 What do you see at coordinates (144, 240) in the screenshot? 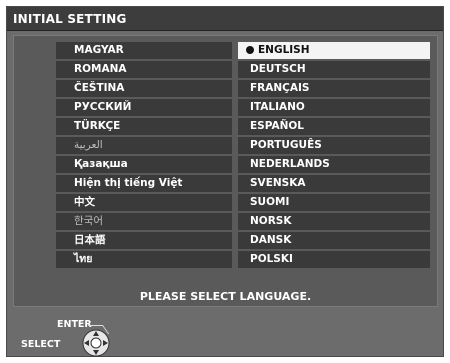
I see `language-option: 日本語` at bounding box center [144, 240].